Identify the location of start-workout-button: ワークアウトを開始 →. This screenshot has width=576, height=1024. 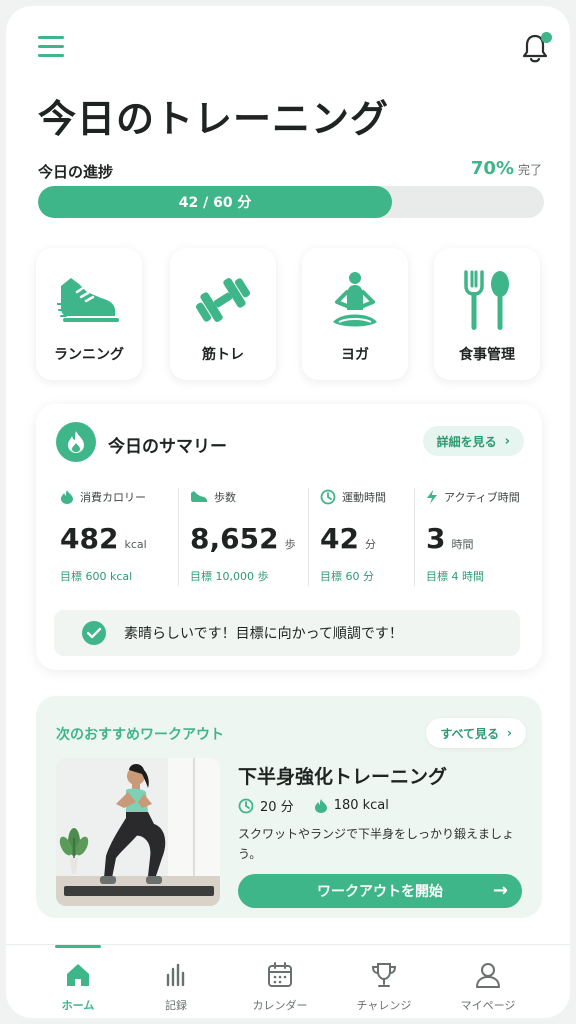
(380, 891).